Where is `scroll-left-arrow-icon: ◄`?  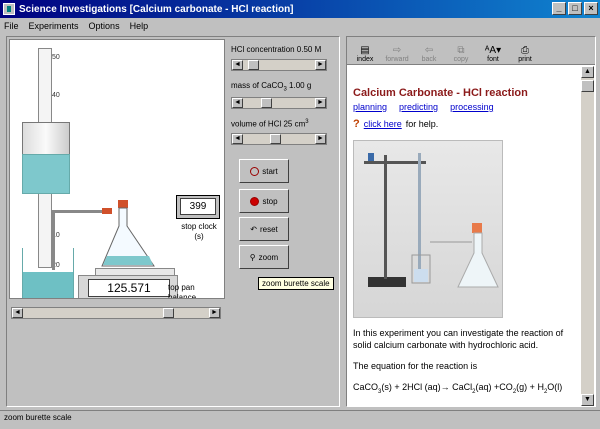
scroll-left-arrow-icon: ◄ is located at coordinates (17, 313).